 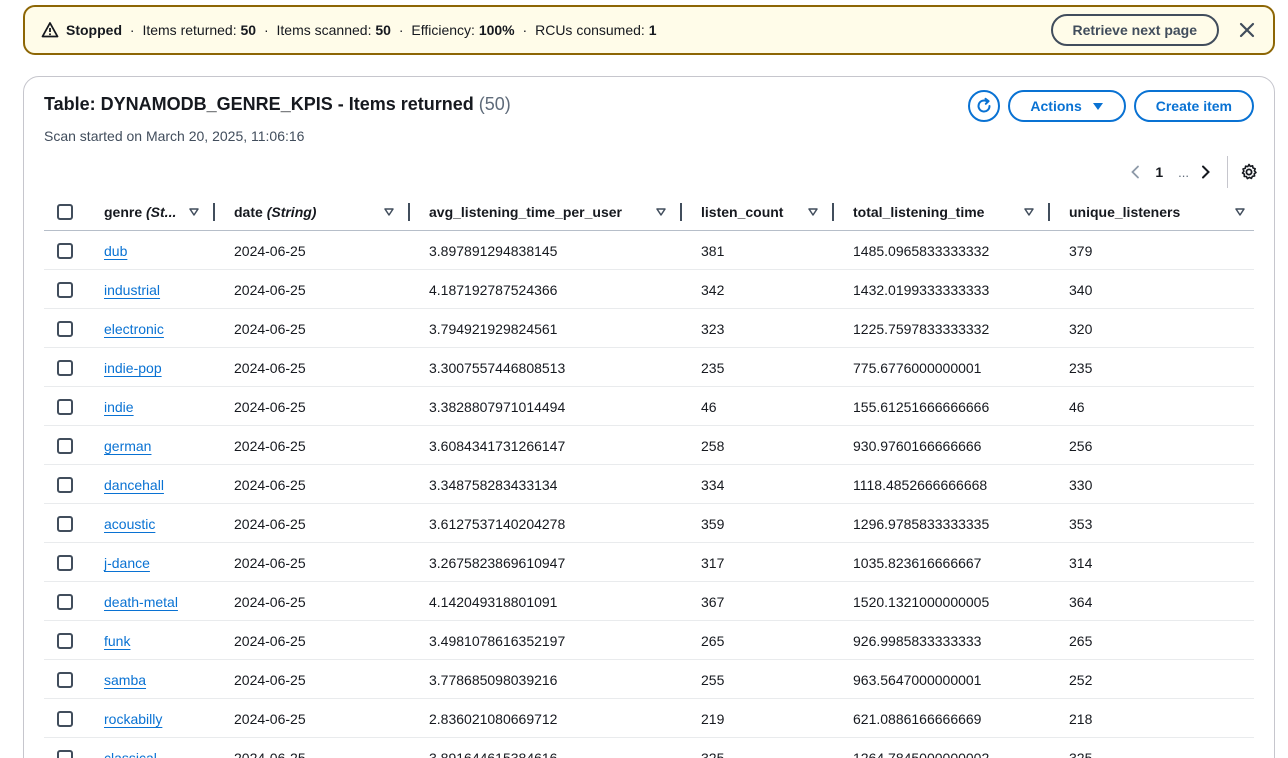 What do you see at coordinates (493, 753) in the screenshot?
I see `avg-listening-cell: 3.891644615384616` at bounding box center [493, 753].